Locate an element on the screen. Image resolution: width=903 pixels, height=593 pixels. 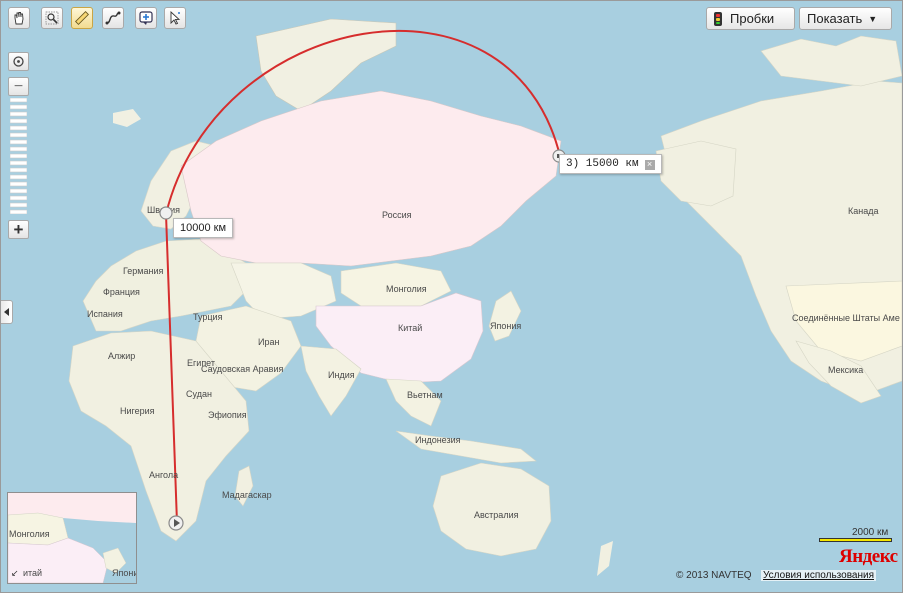
ruler-point-3-distance: 3) 15000 км is located at coordinates (602, 164).